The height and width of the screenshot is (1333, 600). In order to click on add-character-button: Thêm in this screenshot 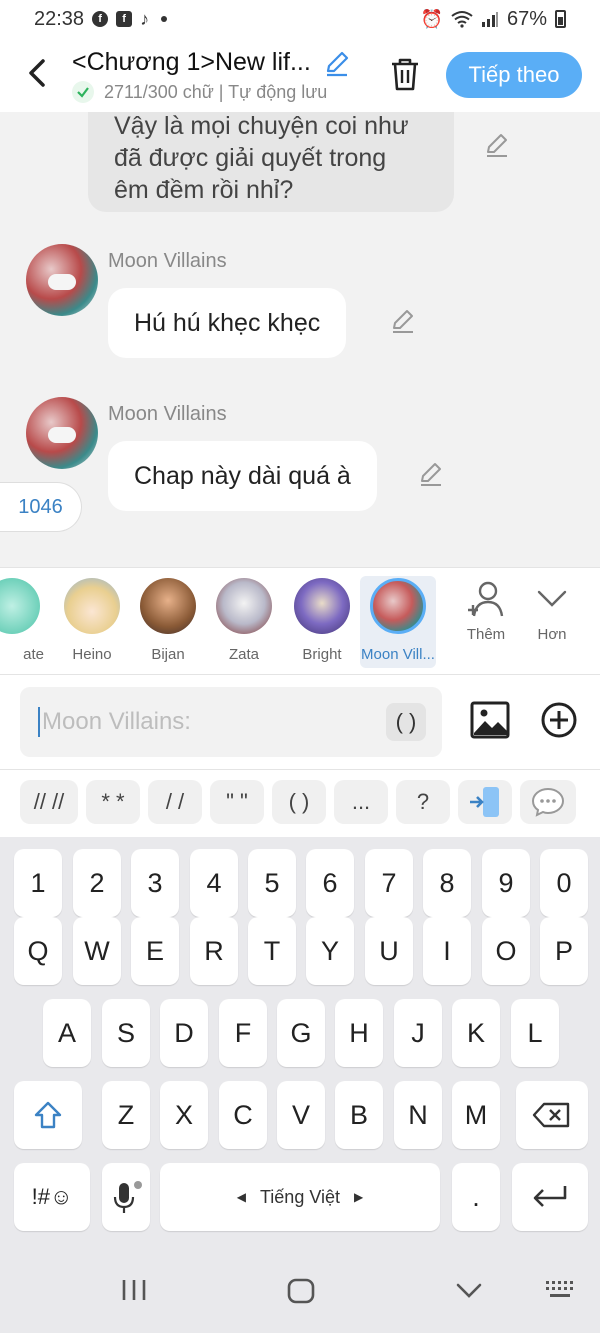, I will do `click(486, 611)`.